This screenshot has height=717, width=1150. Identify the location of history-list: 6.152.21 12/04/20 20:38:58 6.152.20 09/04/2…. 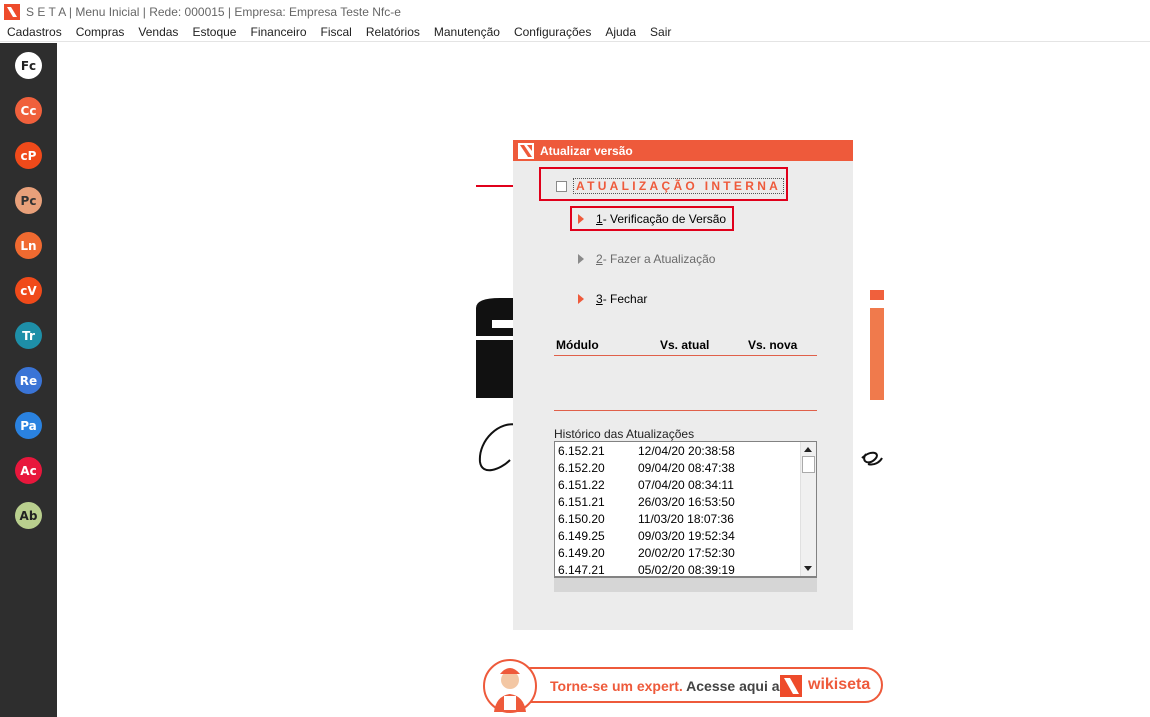
(685, 509).